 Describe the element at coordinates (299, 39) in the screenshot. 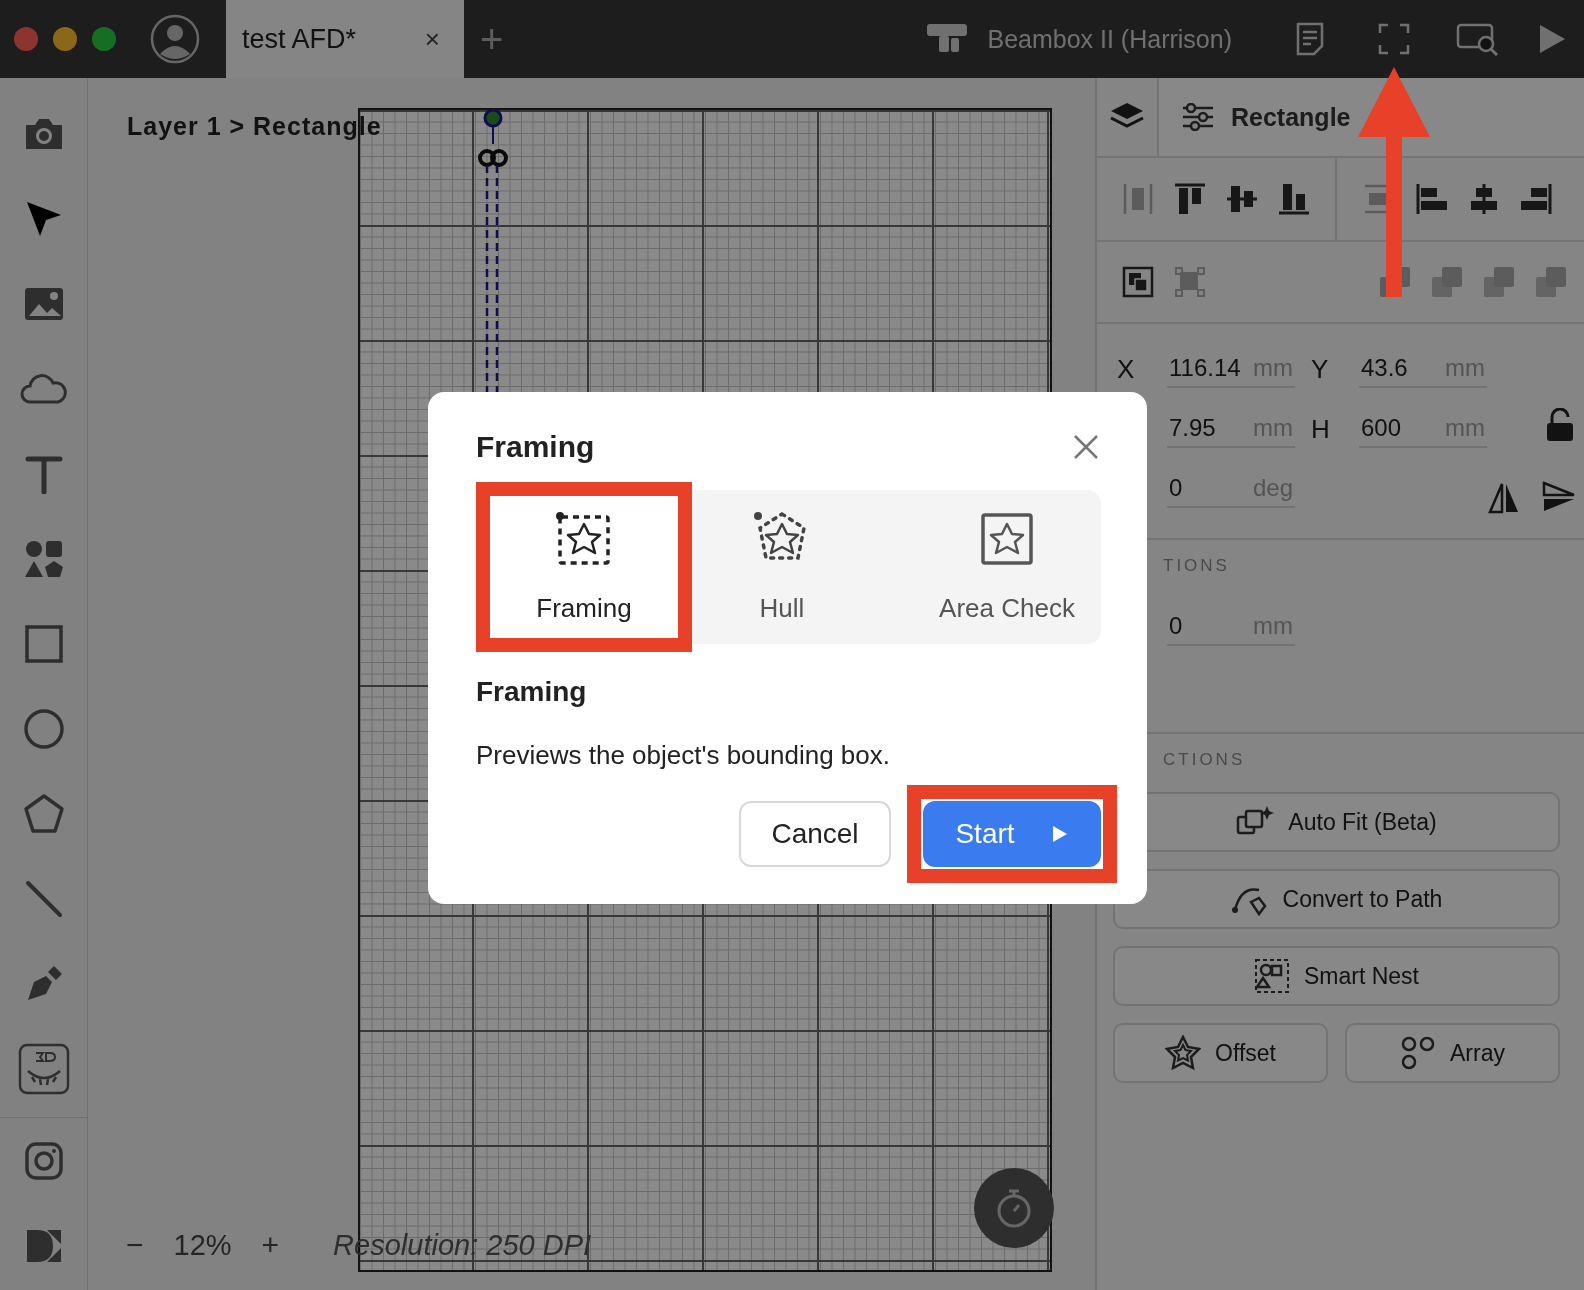

I see `tab-title: test AFD*` at that location.